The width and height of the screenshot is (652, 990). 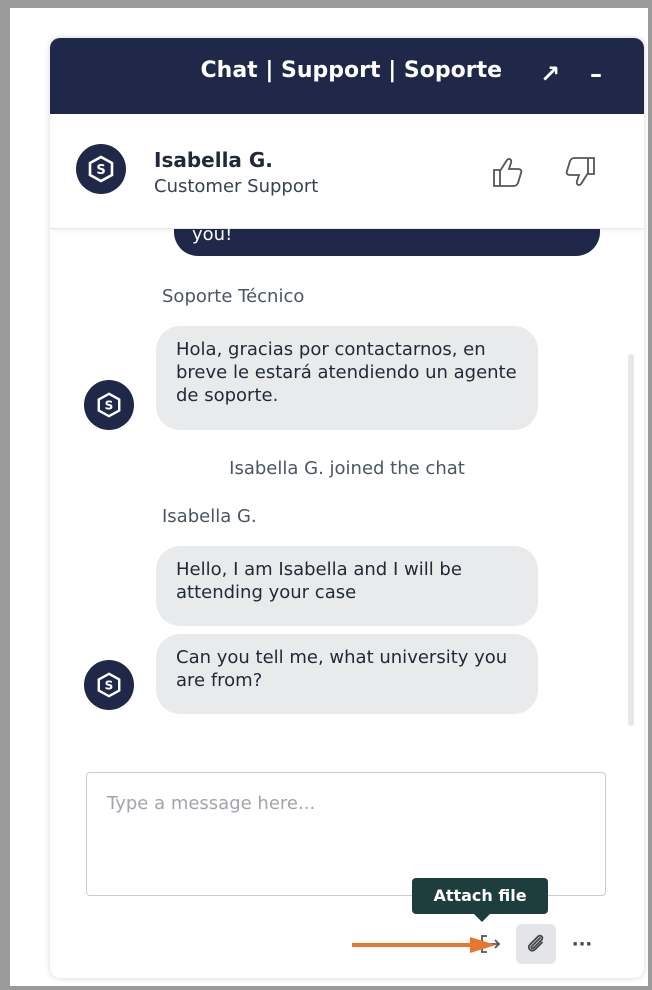 I want to click on chat-title: Chat | Support | Soporte, so click(x=351, y=70).